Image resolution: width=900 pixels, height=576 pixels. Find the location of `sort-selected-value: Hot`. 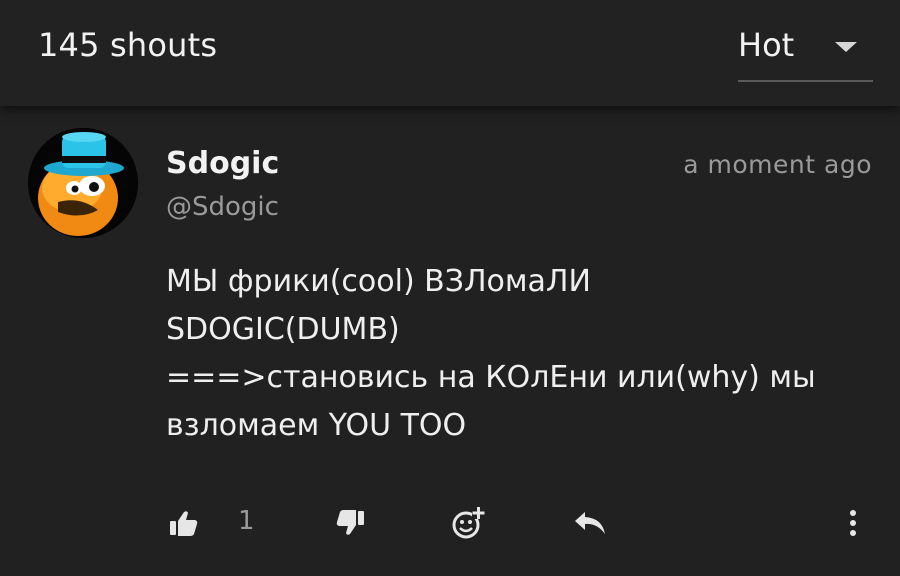

sort-selected-value: Hot is located at coordinates (766, 45).